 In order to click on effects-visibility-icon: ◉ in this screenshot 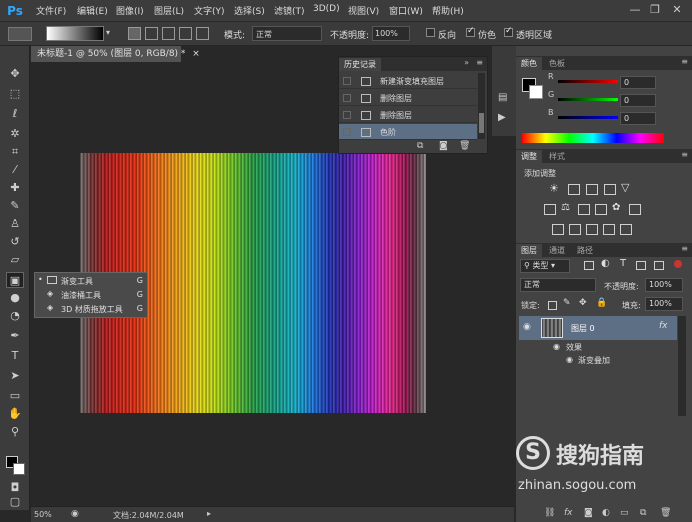, I will do `click(556, 346)`.